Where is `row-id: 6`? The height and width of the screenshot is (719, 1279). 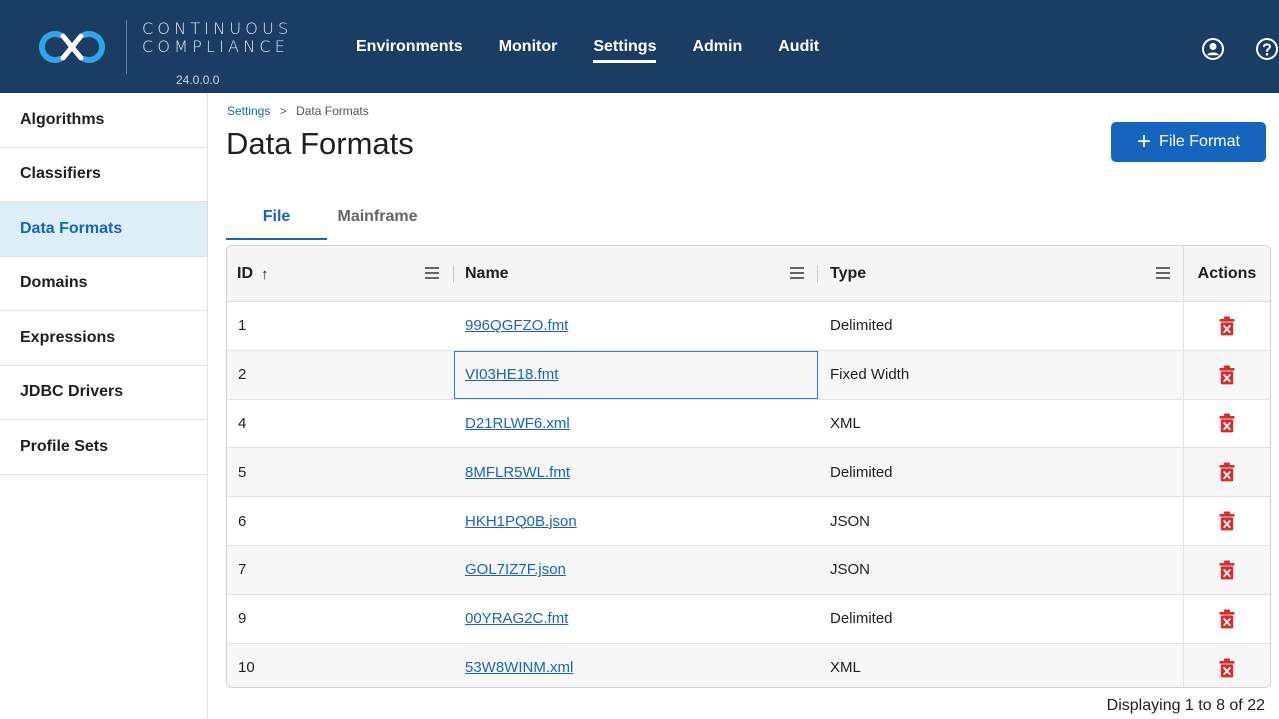
row-id: 6 is located at coordinates (242, 521).